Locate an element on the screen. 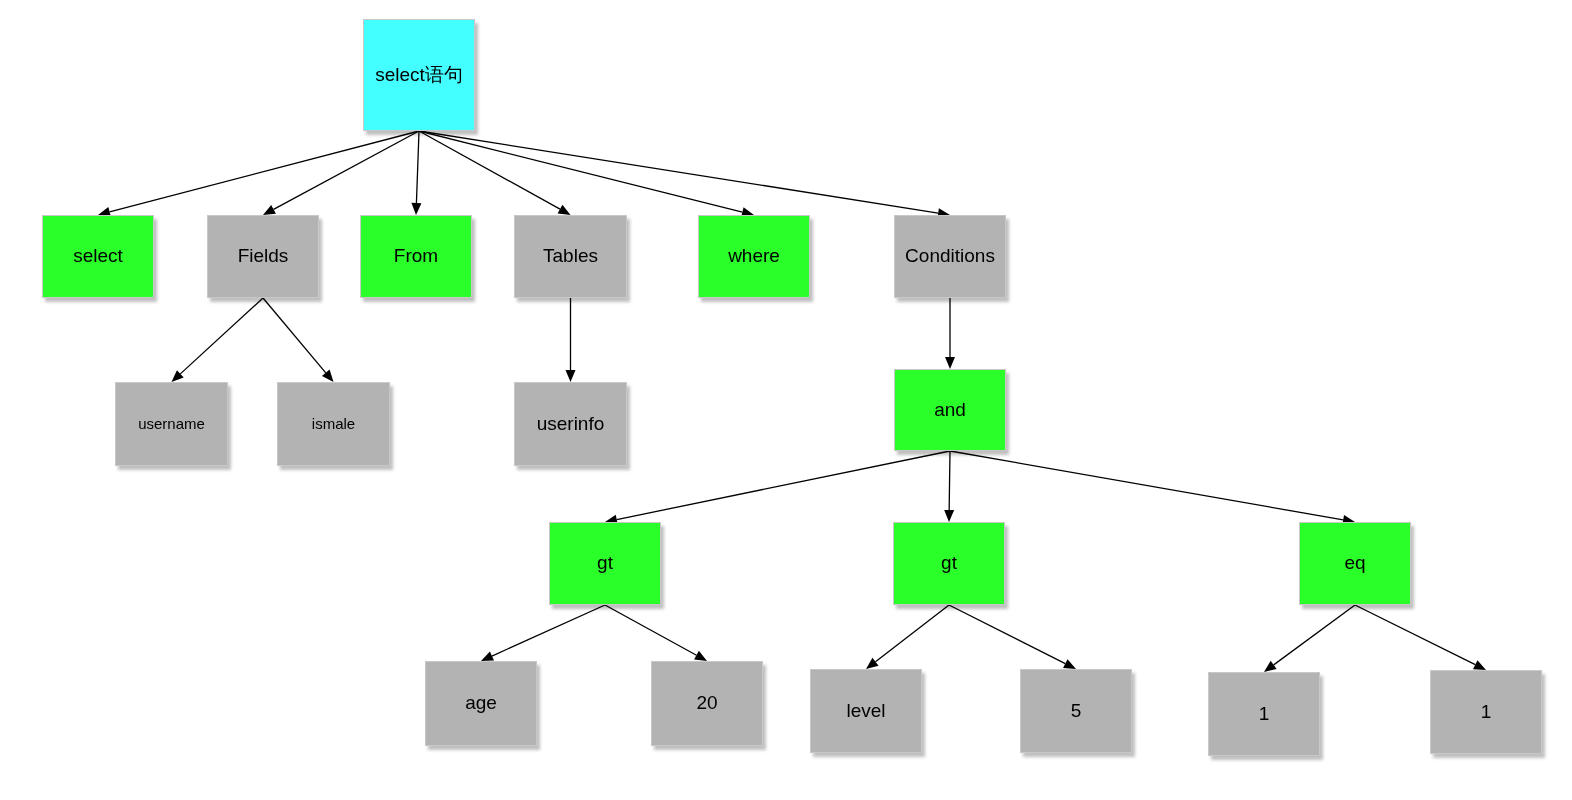 The width and height of the screenshot is (1572, 800). tree-node: age is located at coordinates (481, 703).